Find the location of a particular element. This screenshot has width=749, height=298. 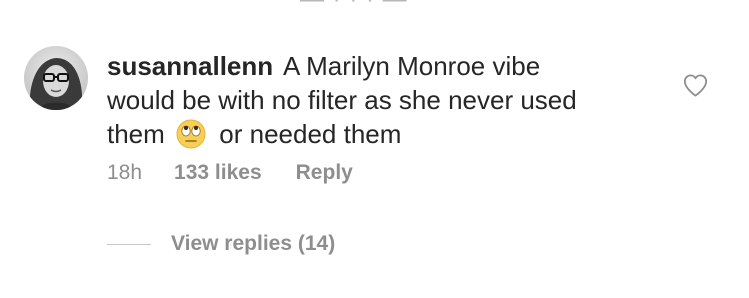

comment-text-line3a: them is located at coordinates (136, 134).